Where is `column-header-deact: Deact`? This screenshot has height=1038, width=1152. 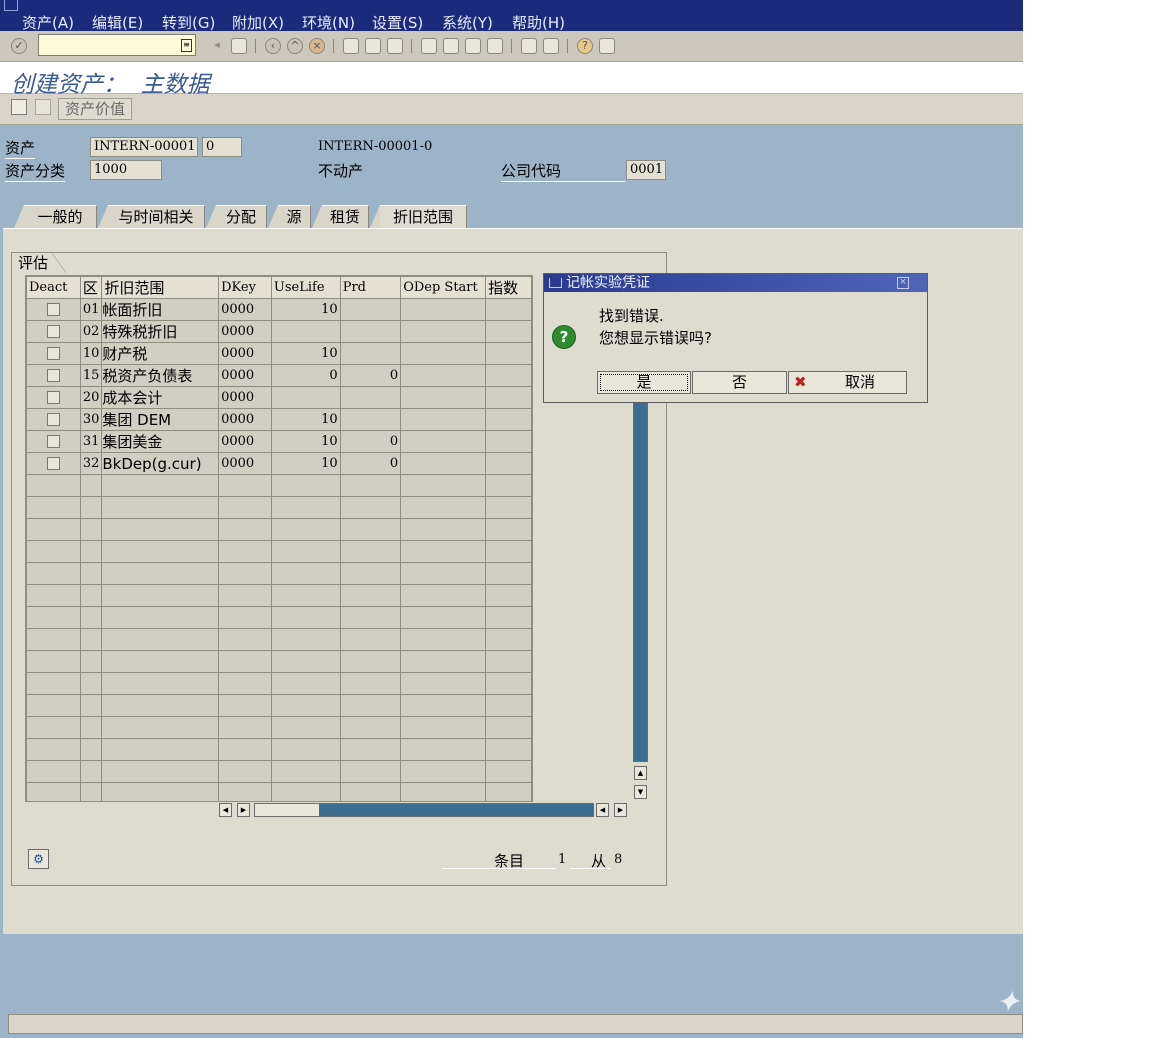 column-header-deact: Deact is located at coordinates (53, 287).